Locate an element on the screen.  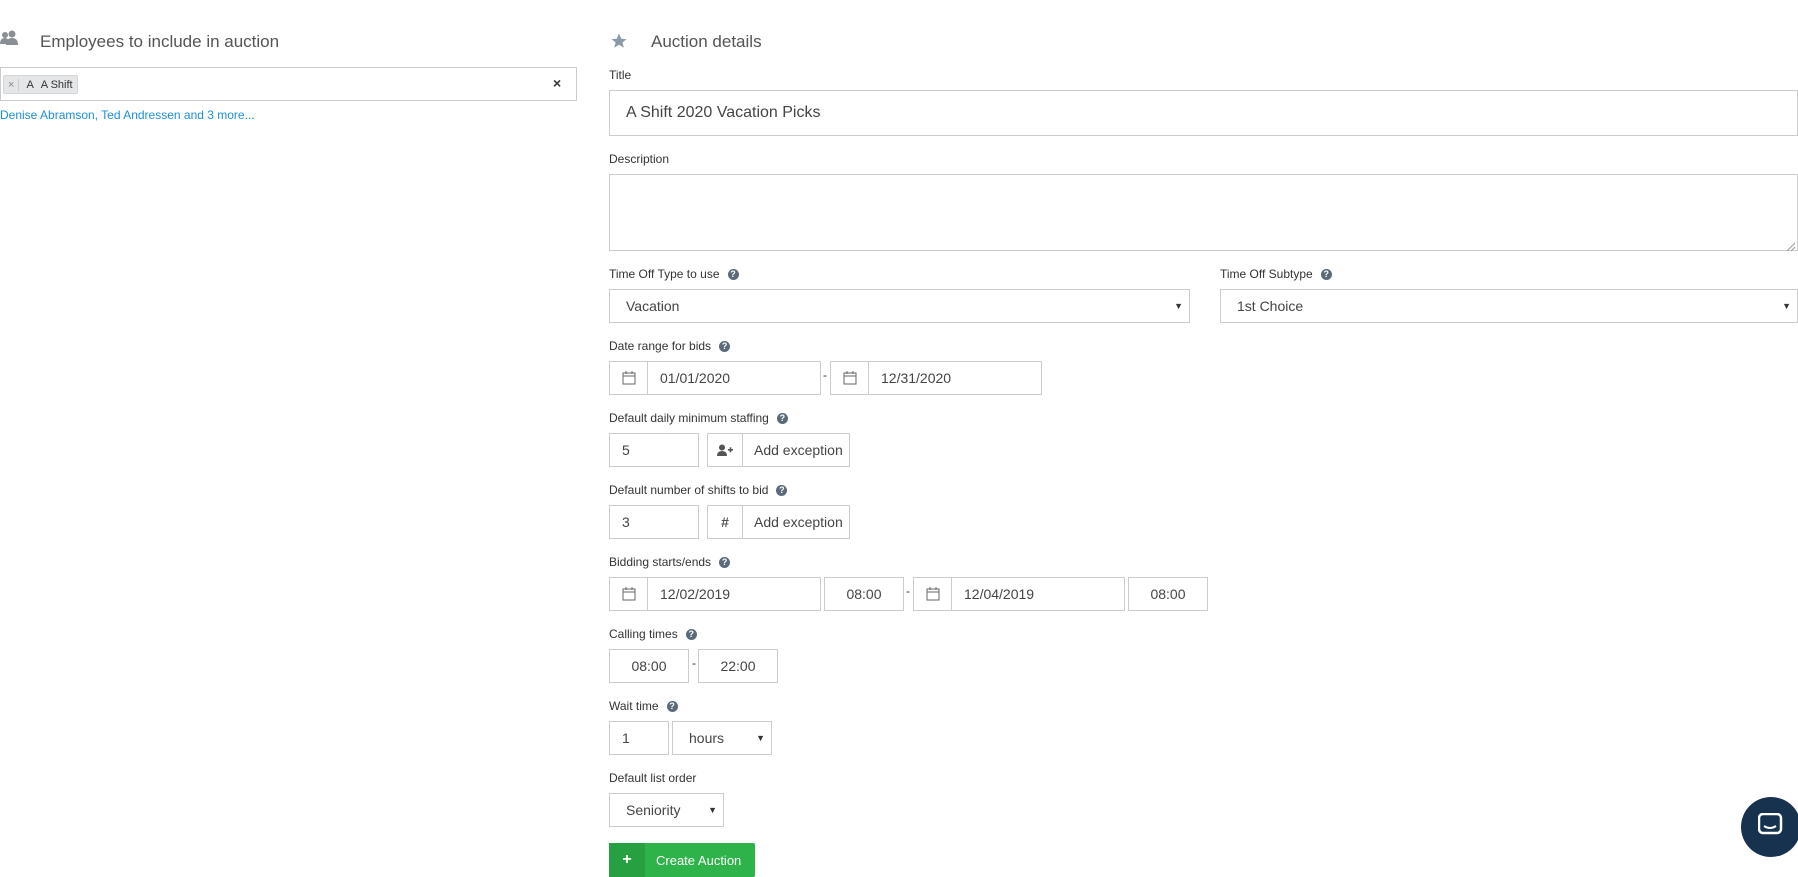
employees-select: × A A Shift × is located at coordinates (288, 84).